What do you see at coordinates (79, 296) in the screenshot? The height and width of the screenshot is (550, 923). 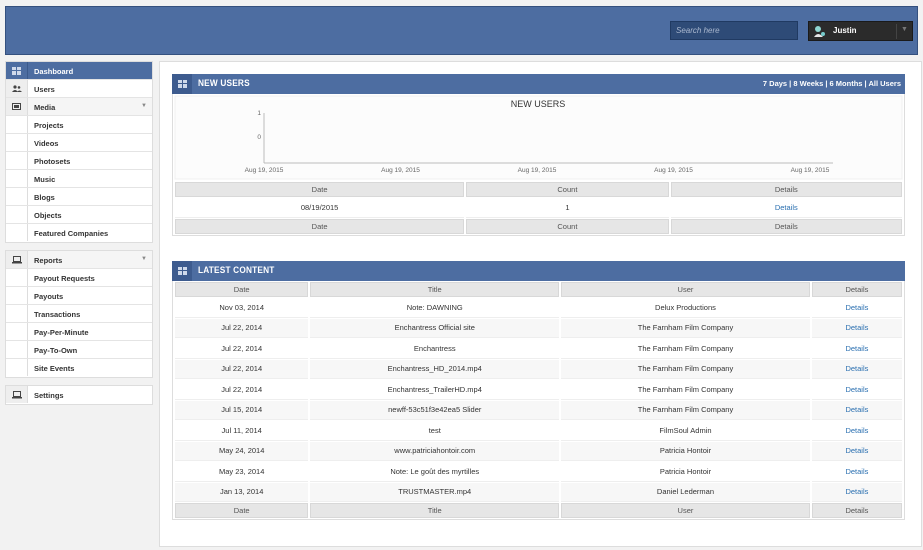 I see `sidebar-item-payouts: Payouts` at bounding box center [79, 296].